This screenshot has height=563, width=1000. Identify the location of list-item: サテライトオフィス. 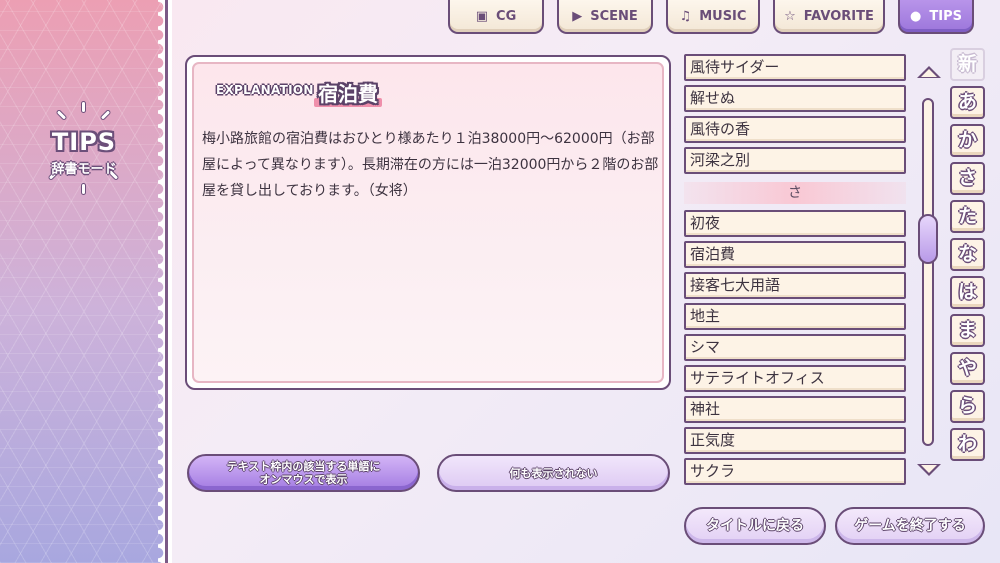
(795, 378).